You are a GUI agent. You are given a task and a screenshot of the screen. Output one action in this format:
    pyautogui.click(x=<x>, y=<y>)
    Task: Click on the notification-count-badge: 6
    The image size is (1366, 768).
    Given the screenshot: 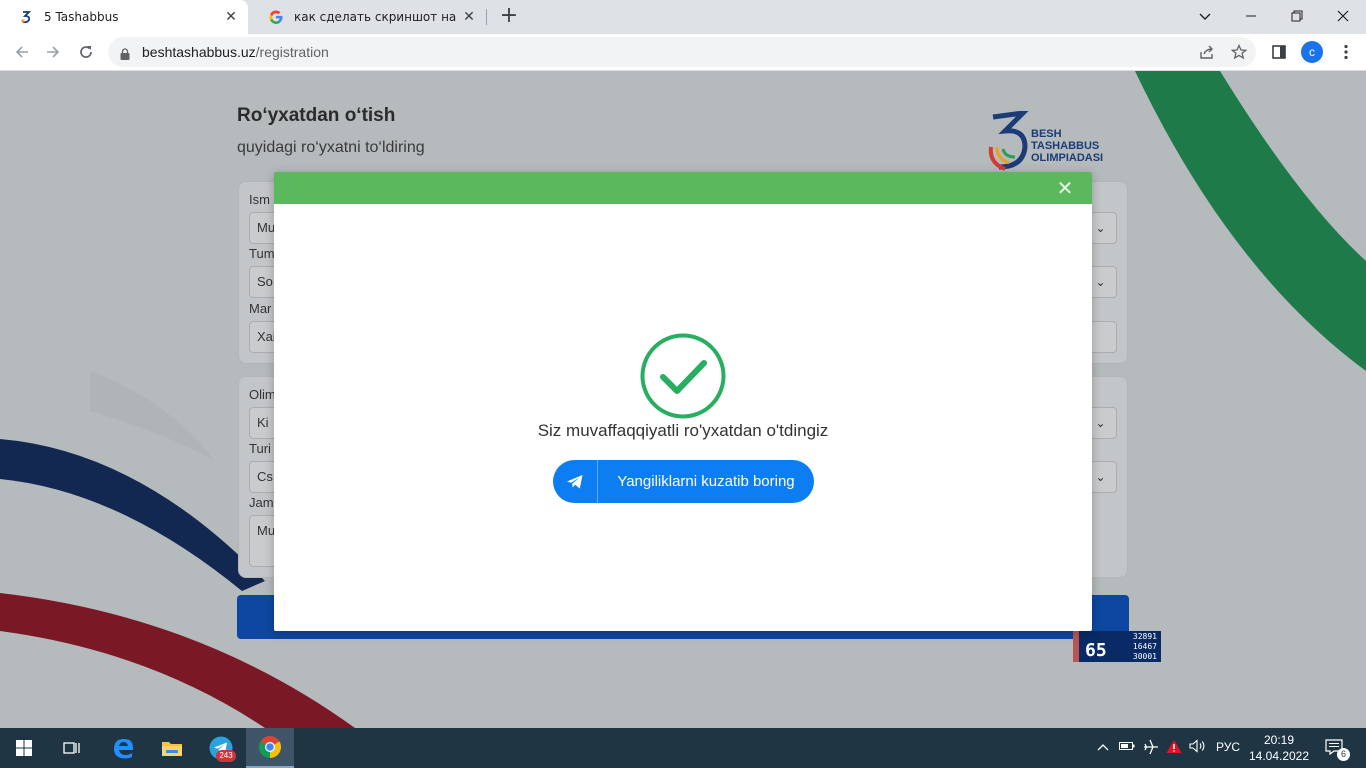 What is the action you would take?
    pyautogui.click(x=1343, y=754)
    